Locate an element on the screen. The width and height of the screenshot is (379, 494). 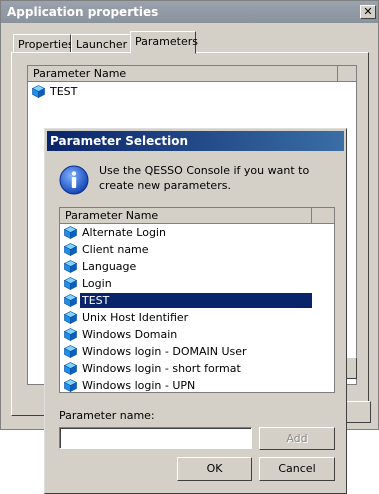
list-item-label: Unix Host Identifier is located at coordinates (135, 317).